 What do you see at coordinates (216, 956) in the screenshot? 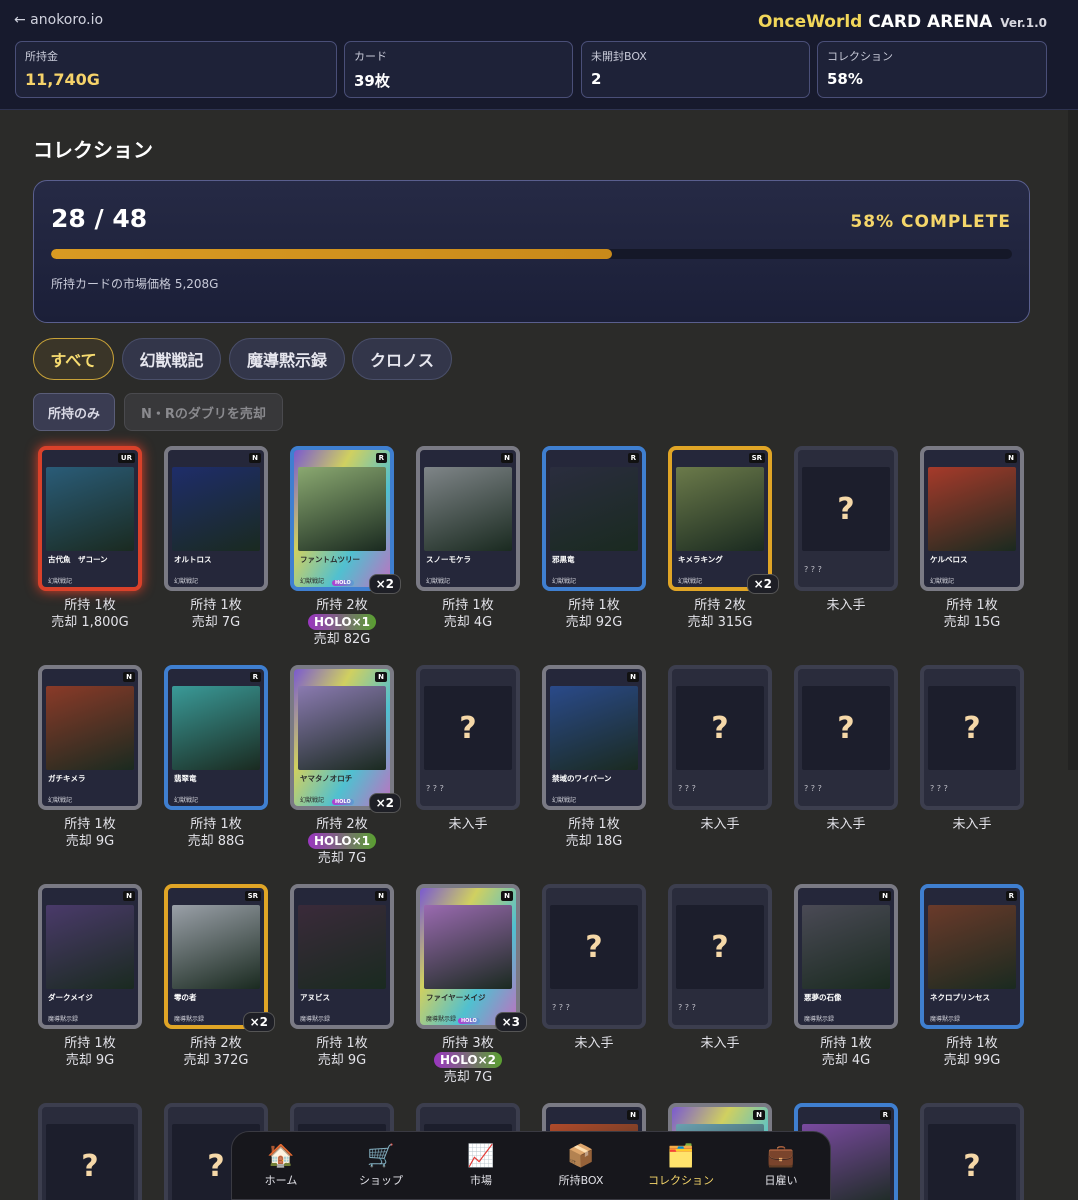
I see `collection-card: SR 零の者 魔導黙示録` at bounding box center [216, 956].